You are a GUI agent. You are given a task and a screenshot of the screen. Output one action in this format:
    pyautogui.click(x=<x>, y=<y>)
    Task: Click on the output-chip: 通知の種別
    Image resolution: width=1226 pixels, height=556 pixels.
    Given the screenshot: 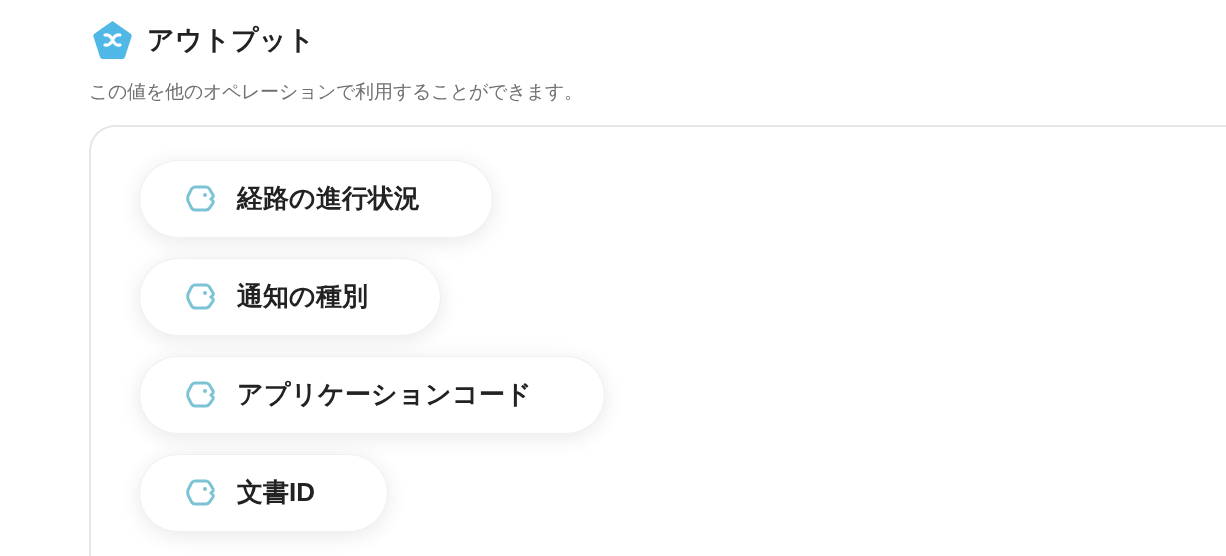 What is the action you would take?
    pyautogui.click(x=290, y=296)
    